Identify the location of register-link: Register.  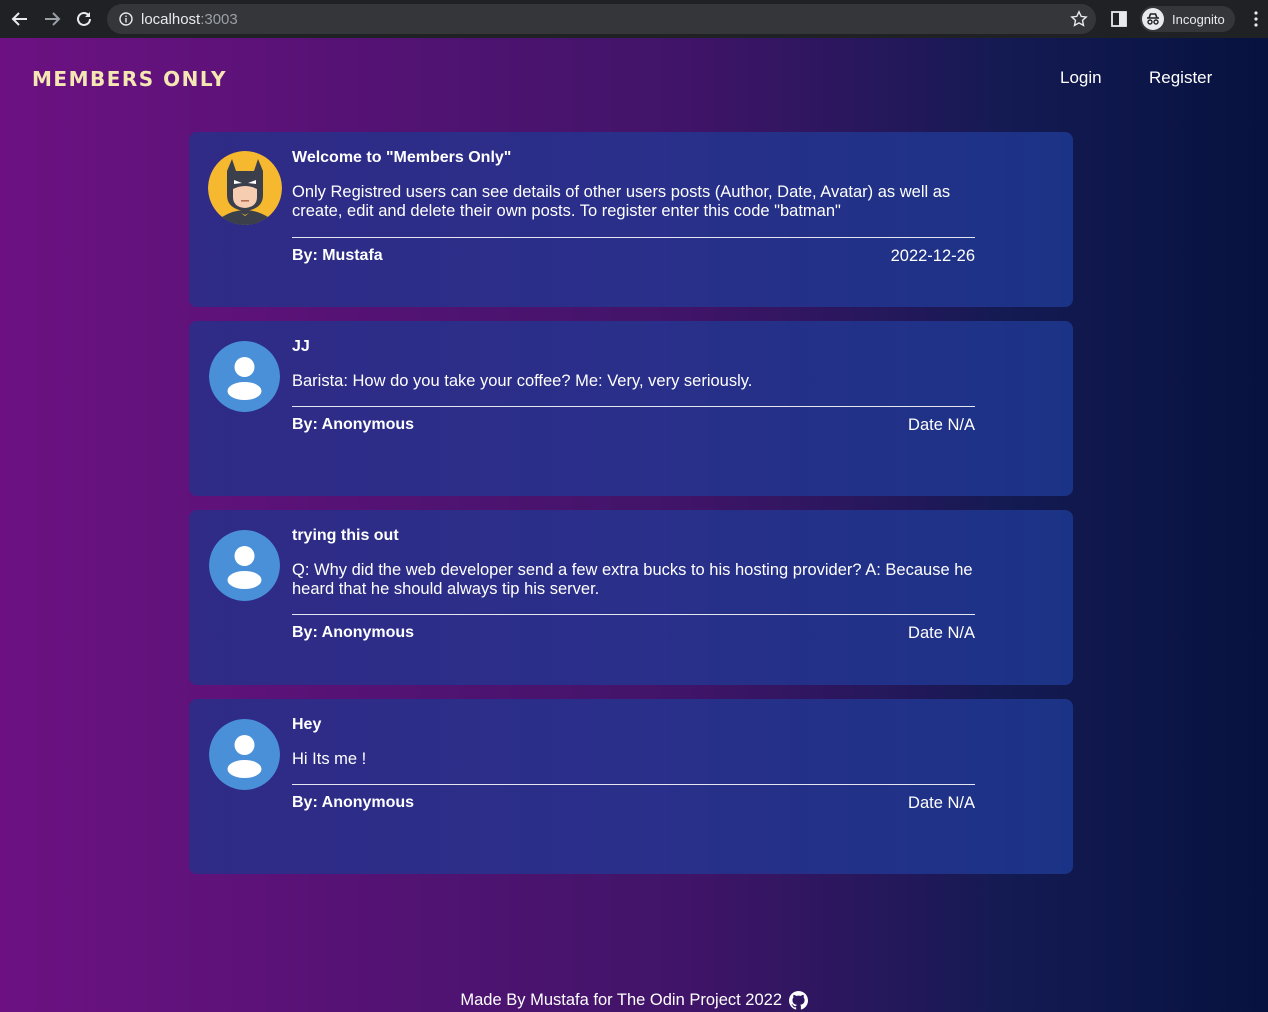
(1180, 78).